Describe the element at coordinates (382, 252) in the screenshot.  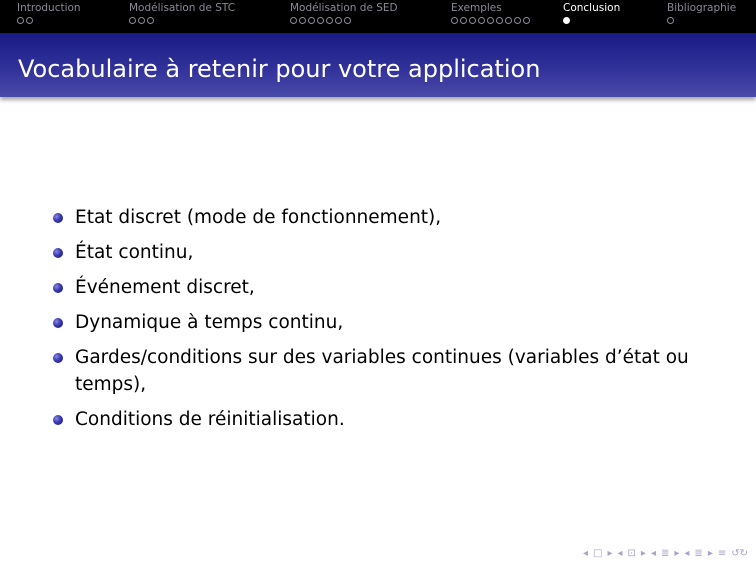
I see `list-item: État continu,` at that location.